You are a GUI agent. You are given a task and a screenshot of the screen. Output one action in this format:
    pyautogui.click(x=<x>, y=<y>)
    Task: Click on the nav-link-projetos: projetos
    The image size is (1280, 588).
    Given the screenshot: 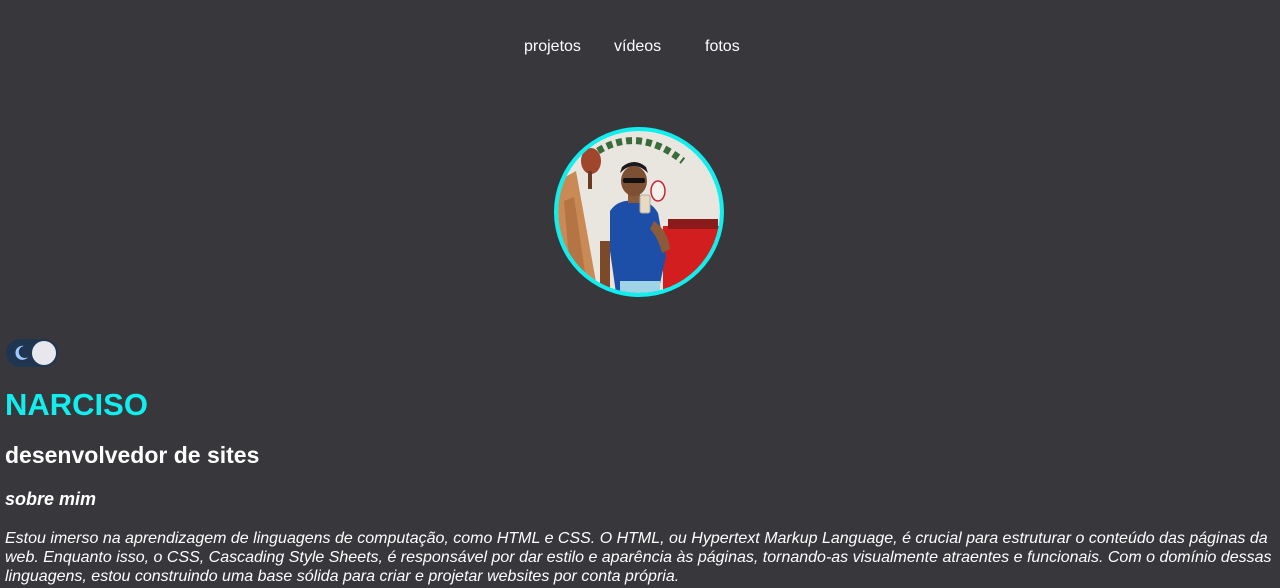 What is the action you would take?
    pyautogui.click(x=552, y=47)
    